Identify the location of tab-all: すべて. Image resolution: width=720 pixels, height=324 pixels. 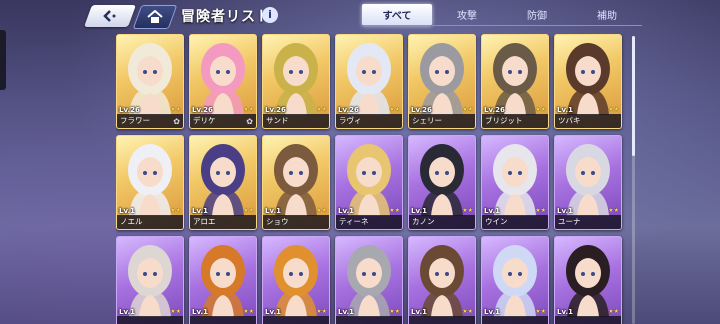
(397, 15).